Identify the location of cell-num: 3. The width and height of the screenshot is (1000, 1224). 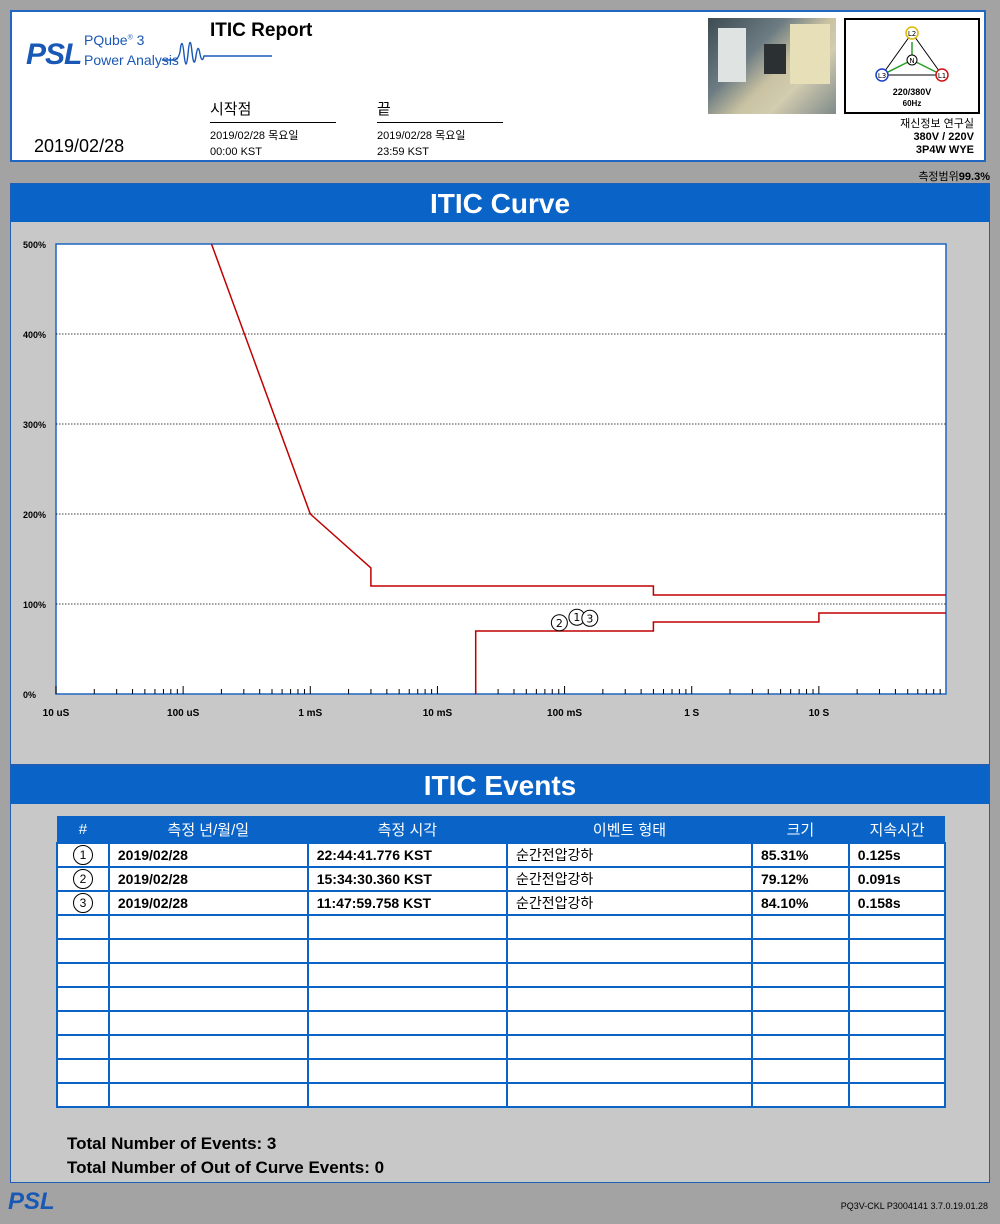
(83, 903).